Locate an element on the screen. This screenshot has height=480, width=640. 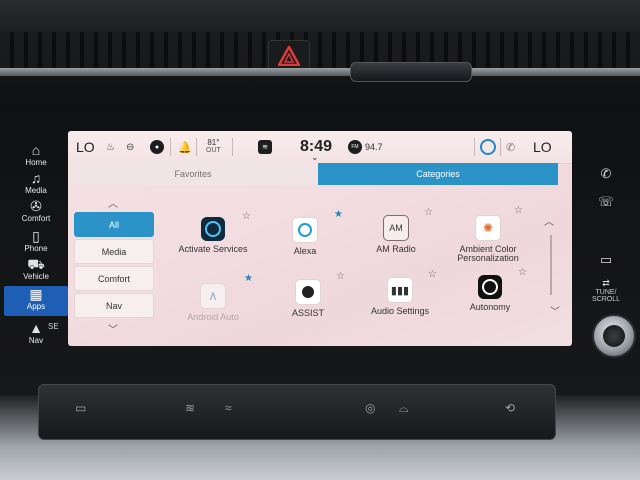
comfort-button: ✇ Comfort is located at coordinates (36, 213).